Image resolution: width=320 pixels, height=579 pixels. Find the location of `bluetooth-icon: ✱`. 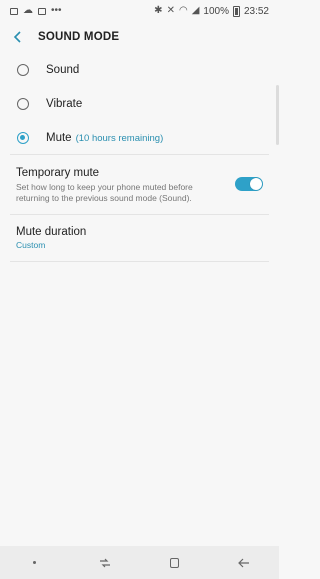

bluetooth-icon: ✱ is located at coordinates (158, 10).